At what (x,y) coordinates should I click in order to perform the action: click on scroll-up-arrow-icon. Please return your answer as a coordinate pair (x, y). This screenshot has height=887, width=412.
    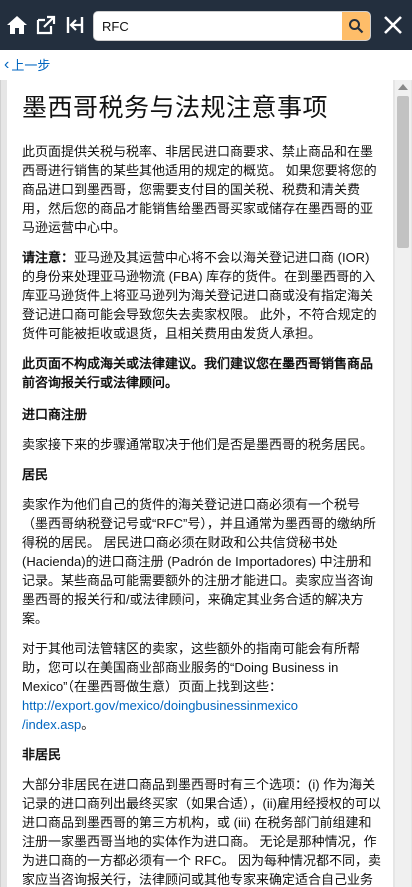
    Looking at the image, I should click on (403, 87).